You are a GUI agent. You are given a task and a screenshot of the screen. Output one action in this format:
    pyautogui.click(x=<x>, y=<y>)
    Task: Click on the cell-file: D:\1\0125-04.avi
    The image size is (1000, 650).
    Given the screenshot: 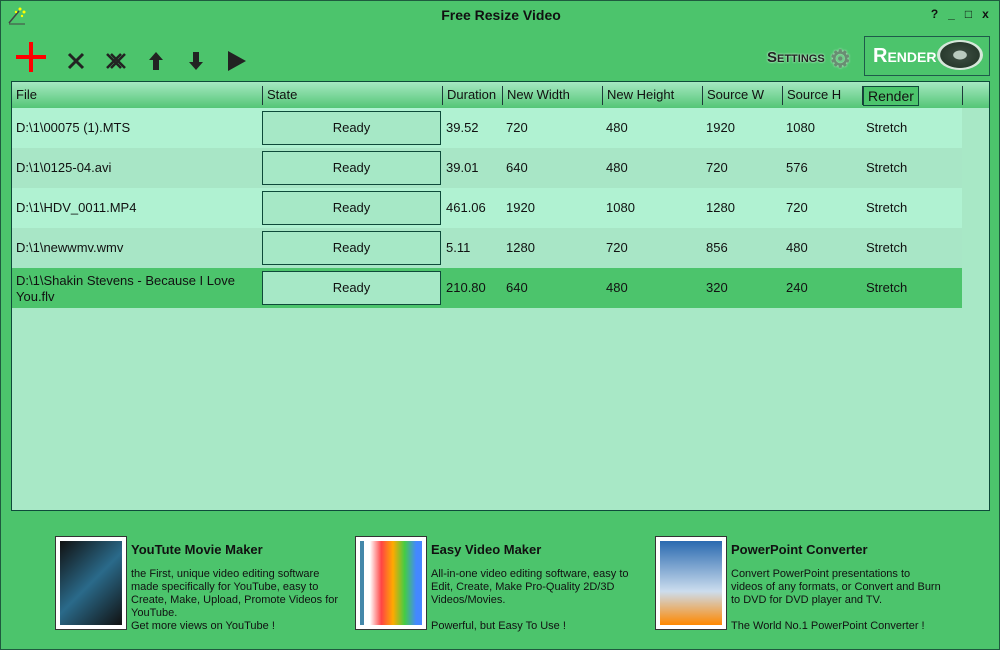 What is the action you would take?
    pyautogui.click(x=64, y=167)
    